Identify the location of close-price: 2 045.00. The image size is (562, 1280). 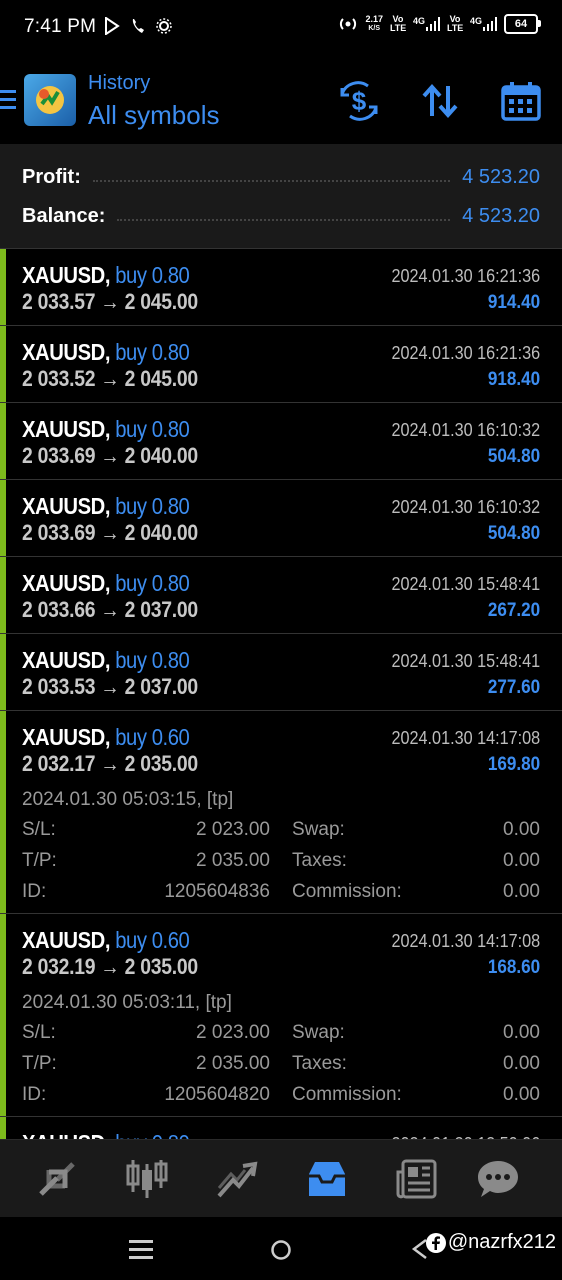
(161, 378).